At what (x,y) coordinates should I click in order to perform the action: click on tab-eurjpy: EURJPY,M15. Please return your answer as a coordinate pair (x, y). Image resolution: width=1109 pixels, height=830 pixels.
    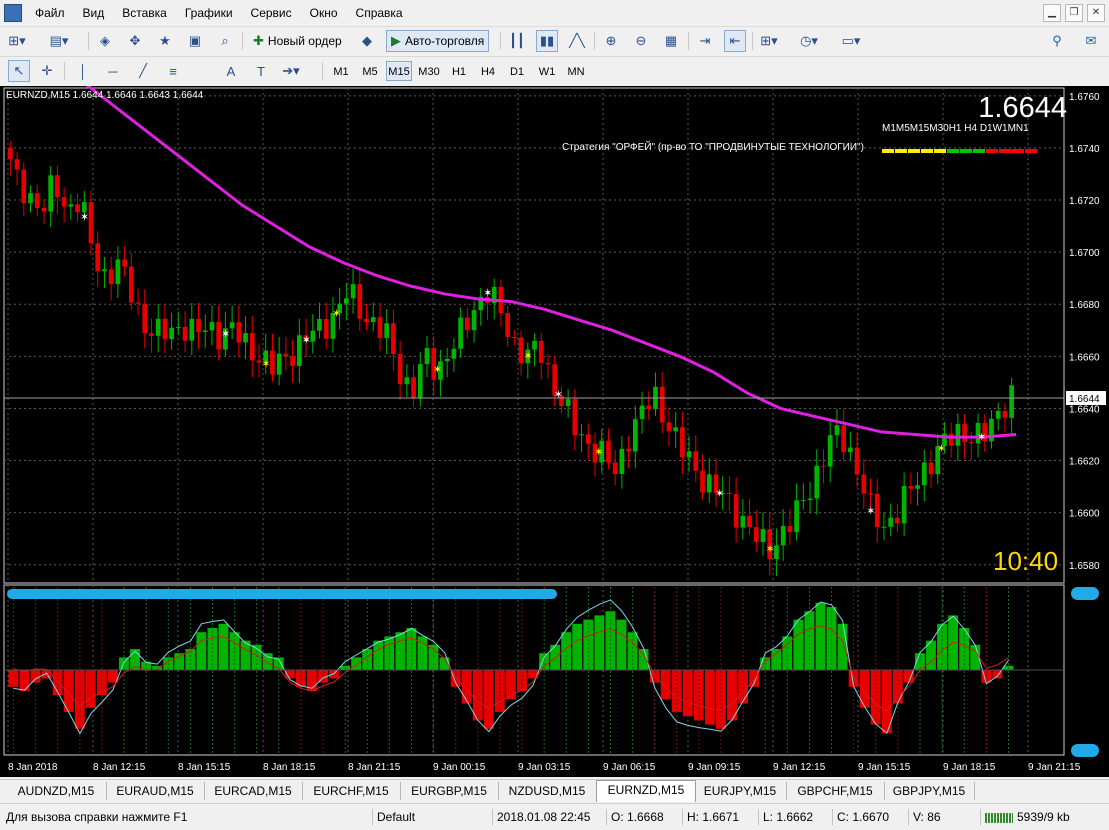
    Looking at the image, I should click on (740, 791).